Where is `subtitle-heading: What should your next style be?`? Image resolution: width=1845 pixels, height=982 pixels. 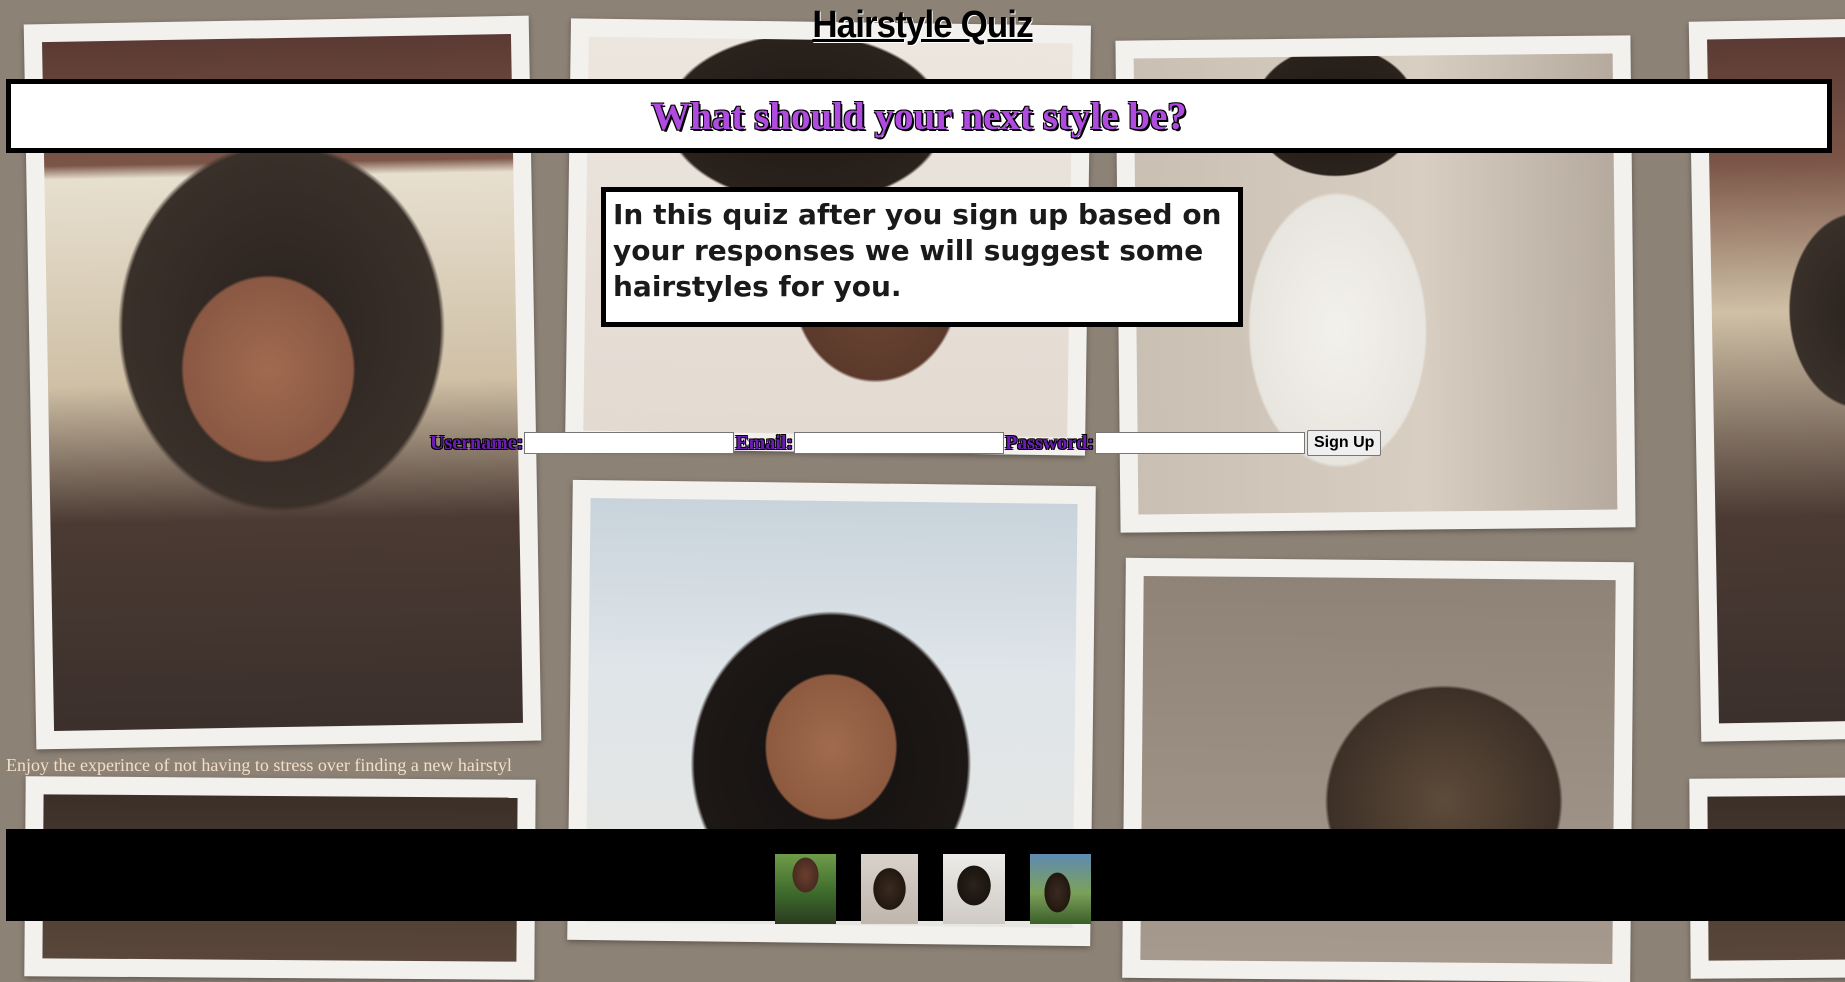 subtitle-heading: What should your next style be? is located at coordinates (919, 116).